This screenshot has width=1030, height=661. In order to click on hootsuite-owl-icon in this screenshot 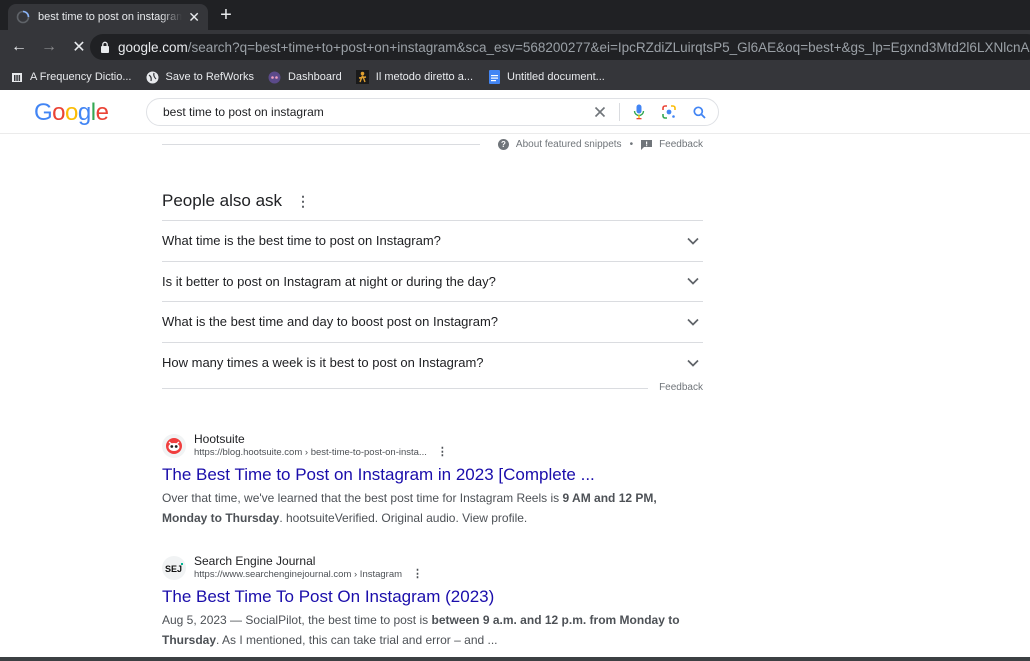, I will do `click(174, 445)`.